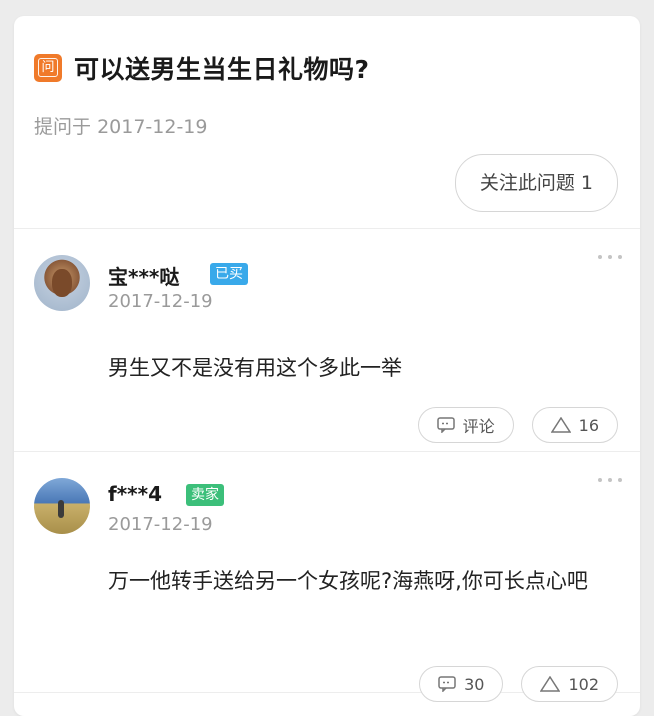  I want to click on answer-text: 男生又不是没有用这个多此一举, so click(255, 368).